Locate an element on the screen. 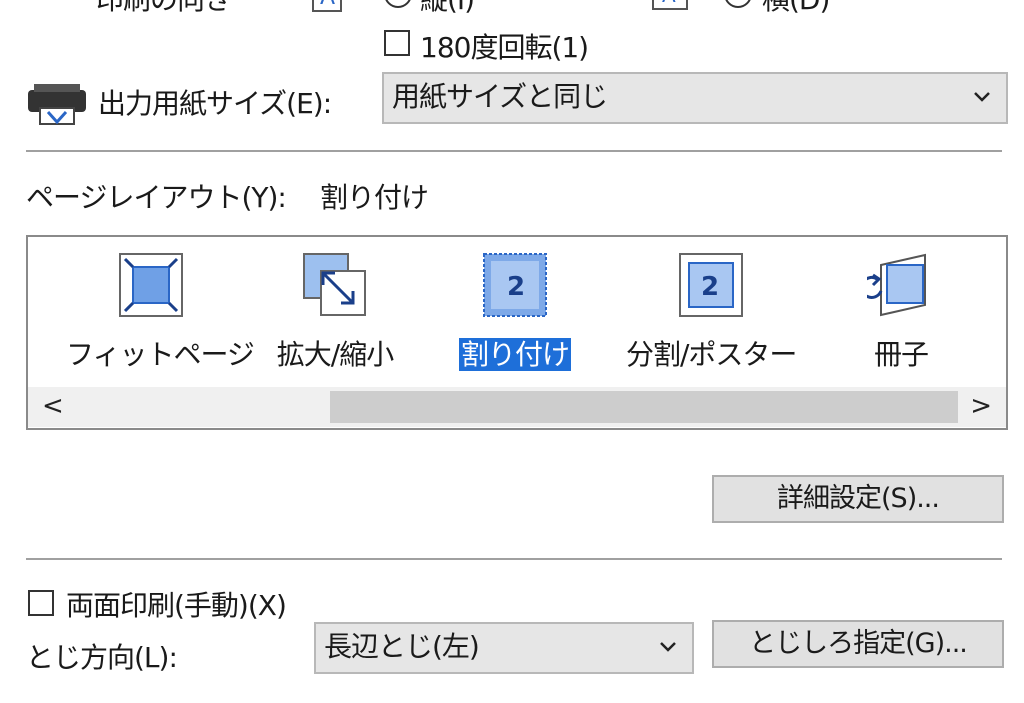  layout-item-label: フィットページ is located at coordinates (160, 354).